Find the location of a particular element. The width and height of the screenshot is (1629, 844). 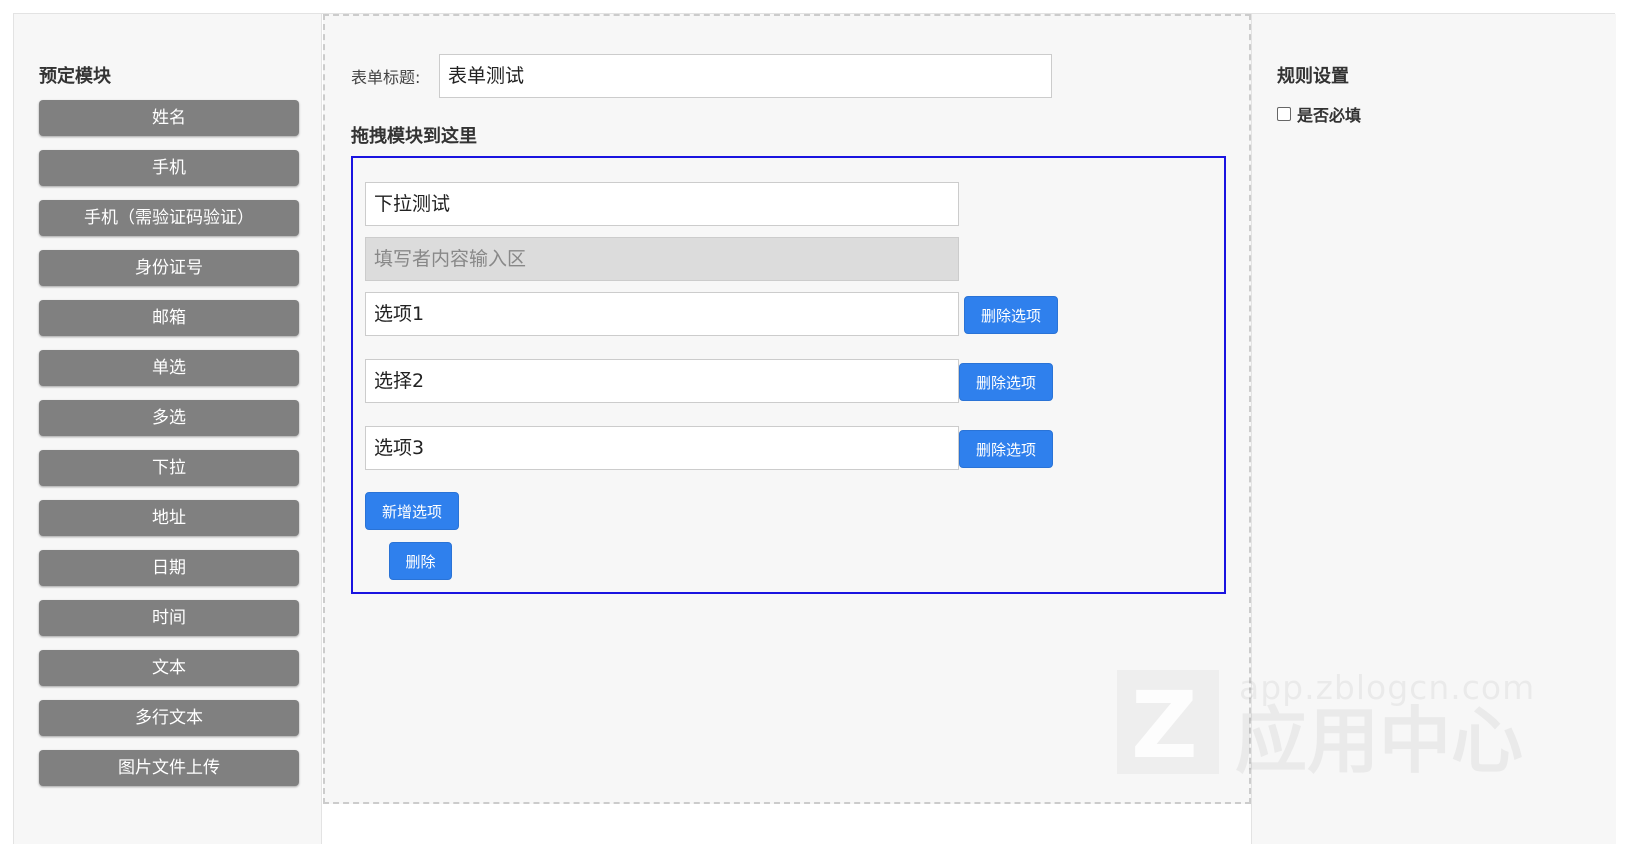

form-title-row: 表单标题: 表单测试 is located at coordinates (701, 76).